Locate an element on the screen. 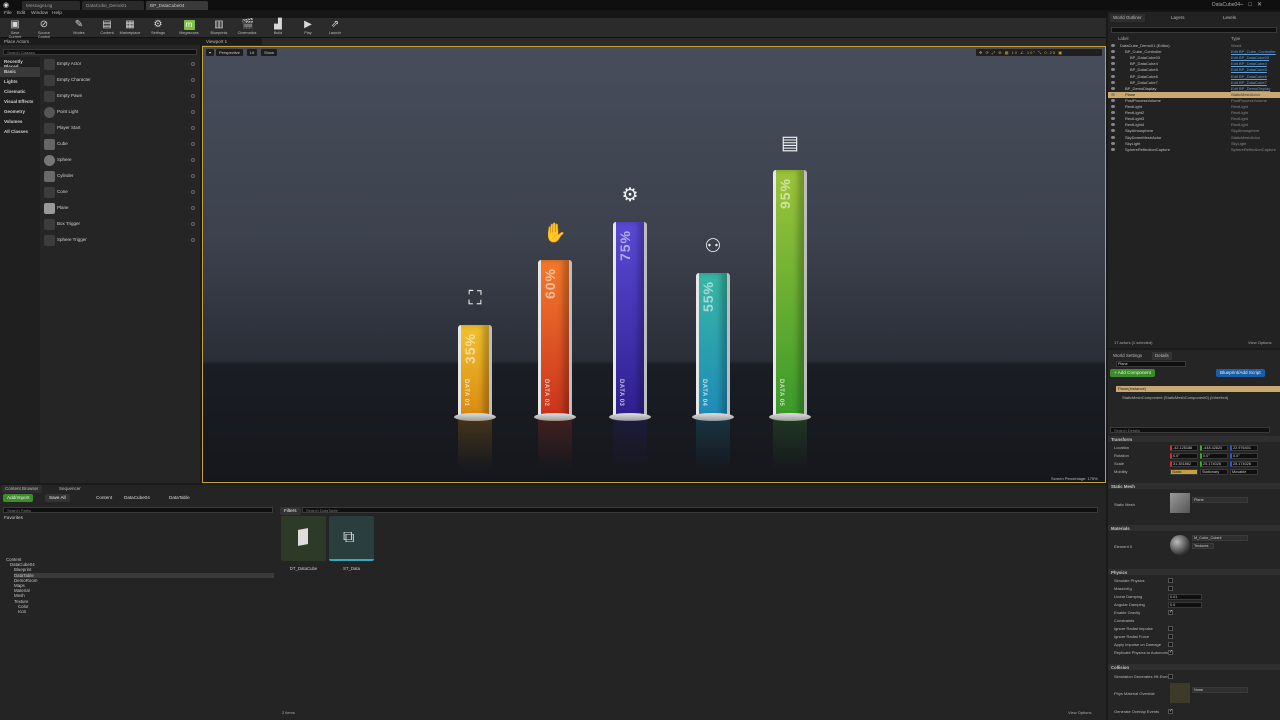 Image resolution: width=1280 pixels, height=720 pixels. save-current-button: ▣ Save Current is located at coordinates (15, 29).